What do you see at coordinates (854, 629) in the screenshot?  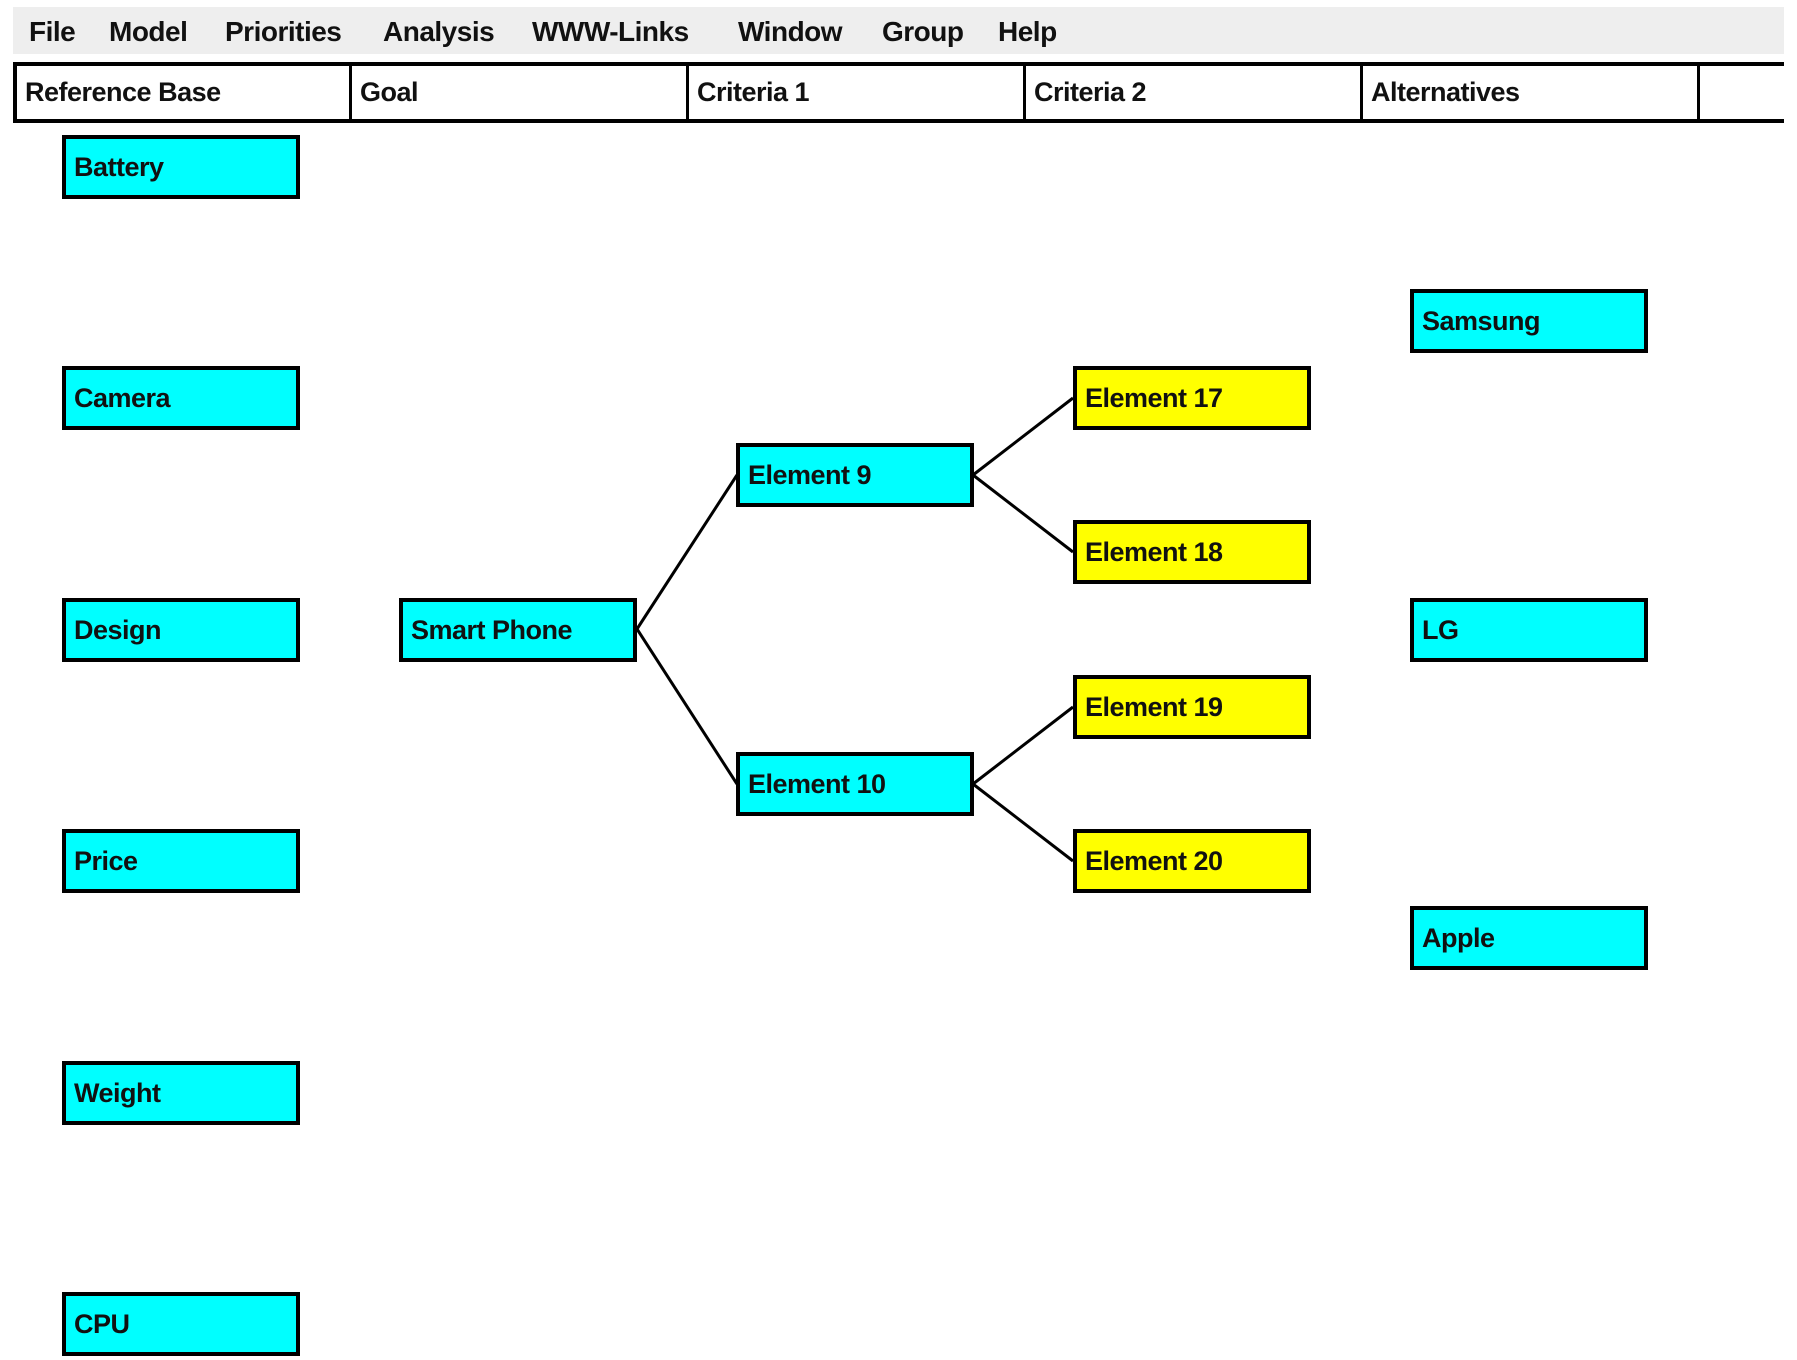 I see `hierarchy-links` at bounding box center [854, 629].